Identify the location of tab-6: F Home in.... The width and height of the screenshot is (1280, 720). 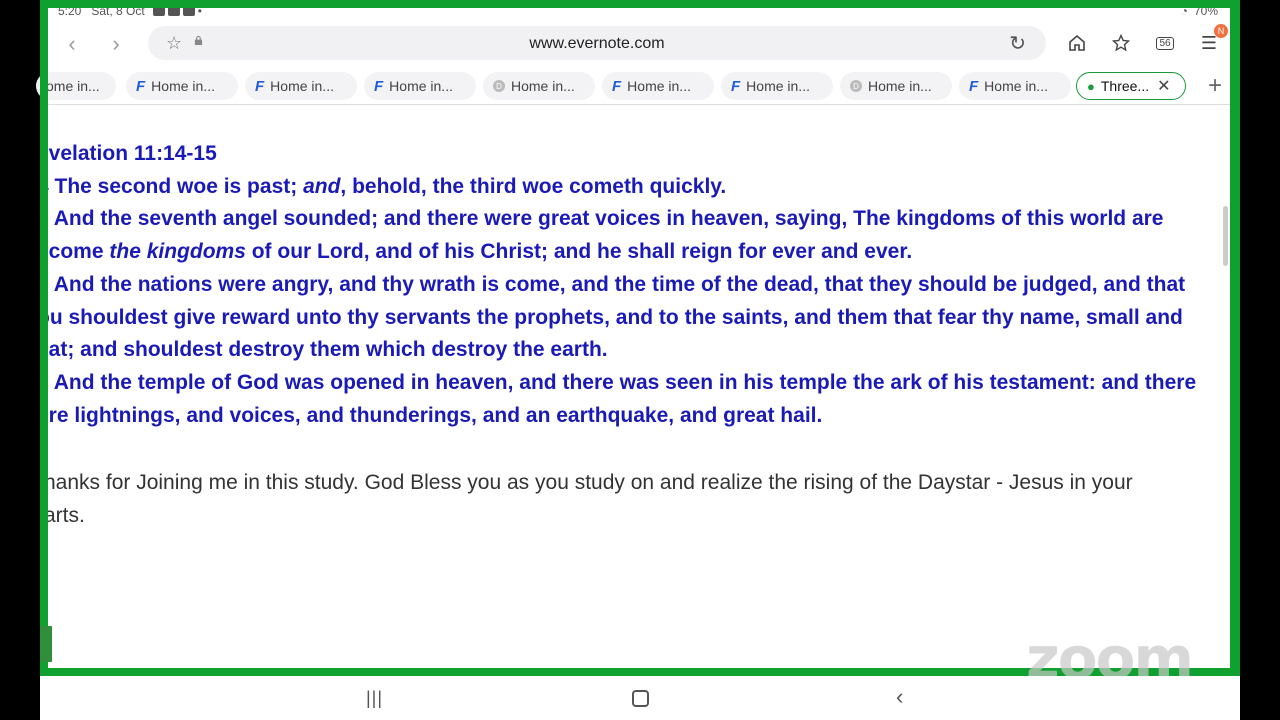
(777, 86).